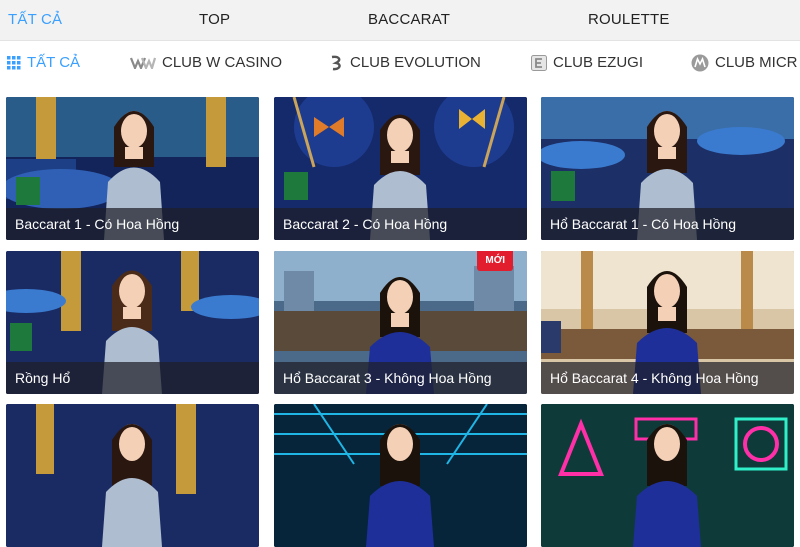 The width and height of the screenshot is (800, 547). Describe the element at coordinates (132, 378) in the screenshot. I see `game-title: Rồng Hổ` at that location.